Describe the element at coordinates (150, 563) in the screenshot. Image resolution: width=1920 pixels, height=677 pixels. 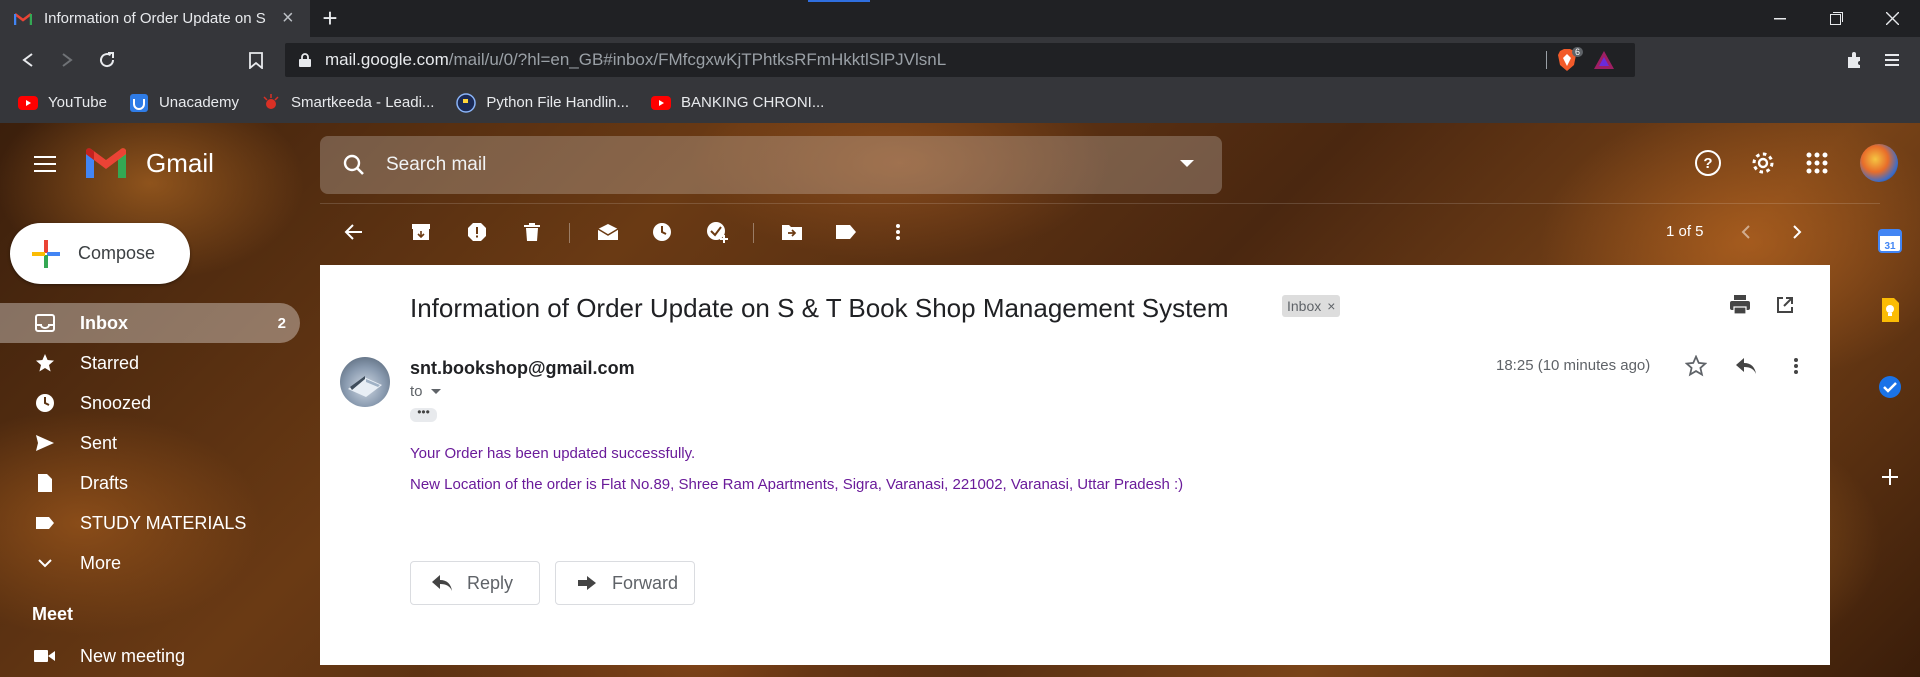
I see `sidebar-item-more: More` at that location.